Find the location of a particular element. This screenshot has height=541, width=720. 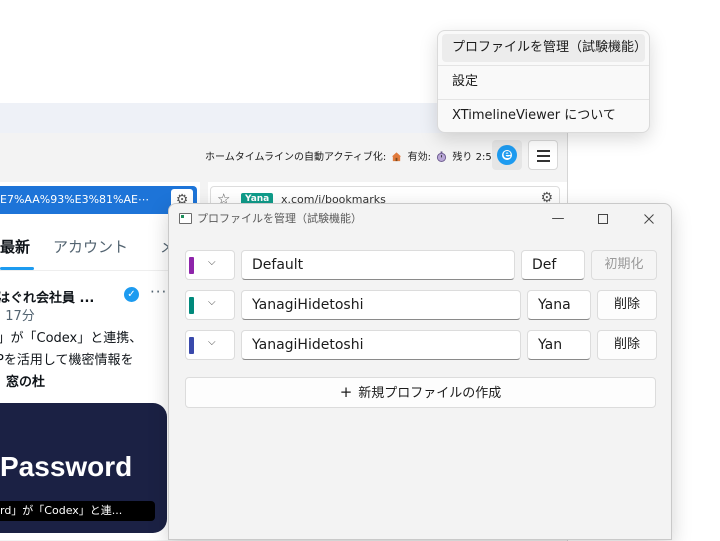

maximize-icon is located at coordinates (603, 219).